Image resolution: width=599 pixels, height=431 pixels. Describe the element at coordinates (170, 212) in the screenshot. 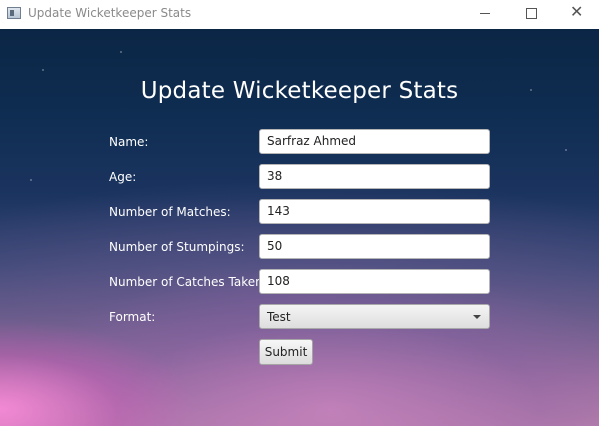

I see `matches-label: Number of Matches:` at that location.